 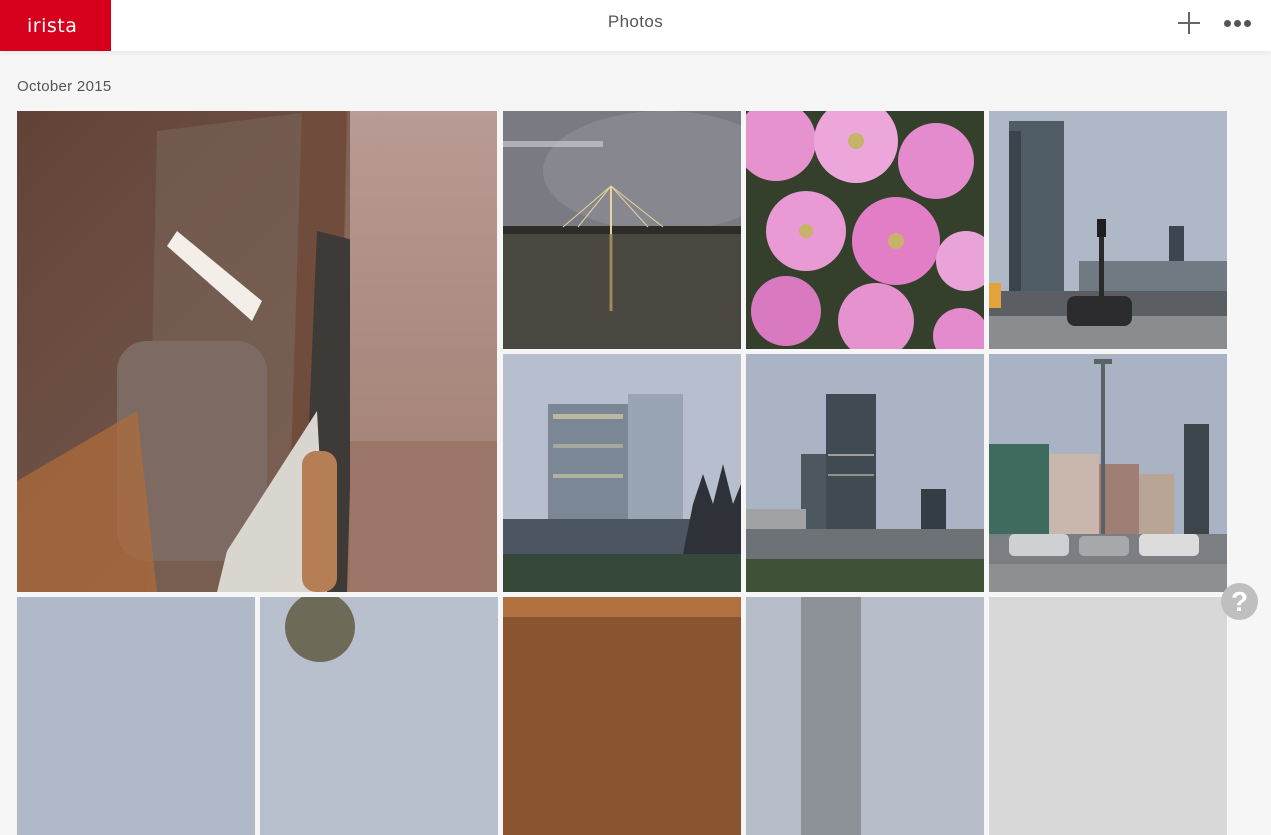 What do you see at coordinates (64, 86) in the screenshot?
I see `section-date-title: October 2015` at bounding box center [64, 86].